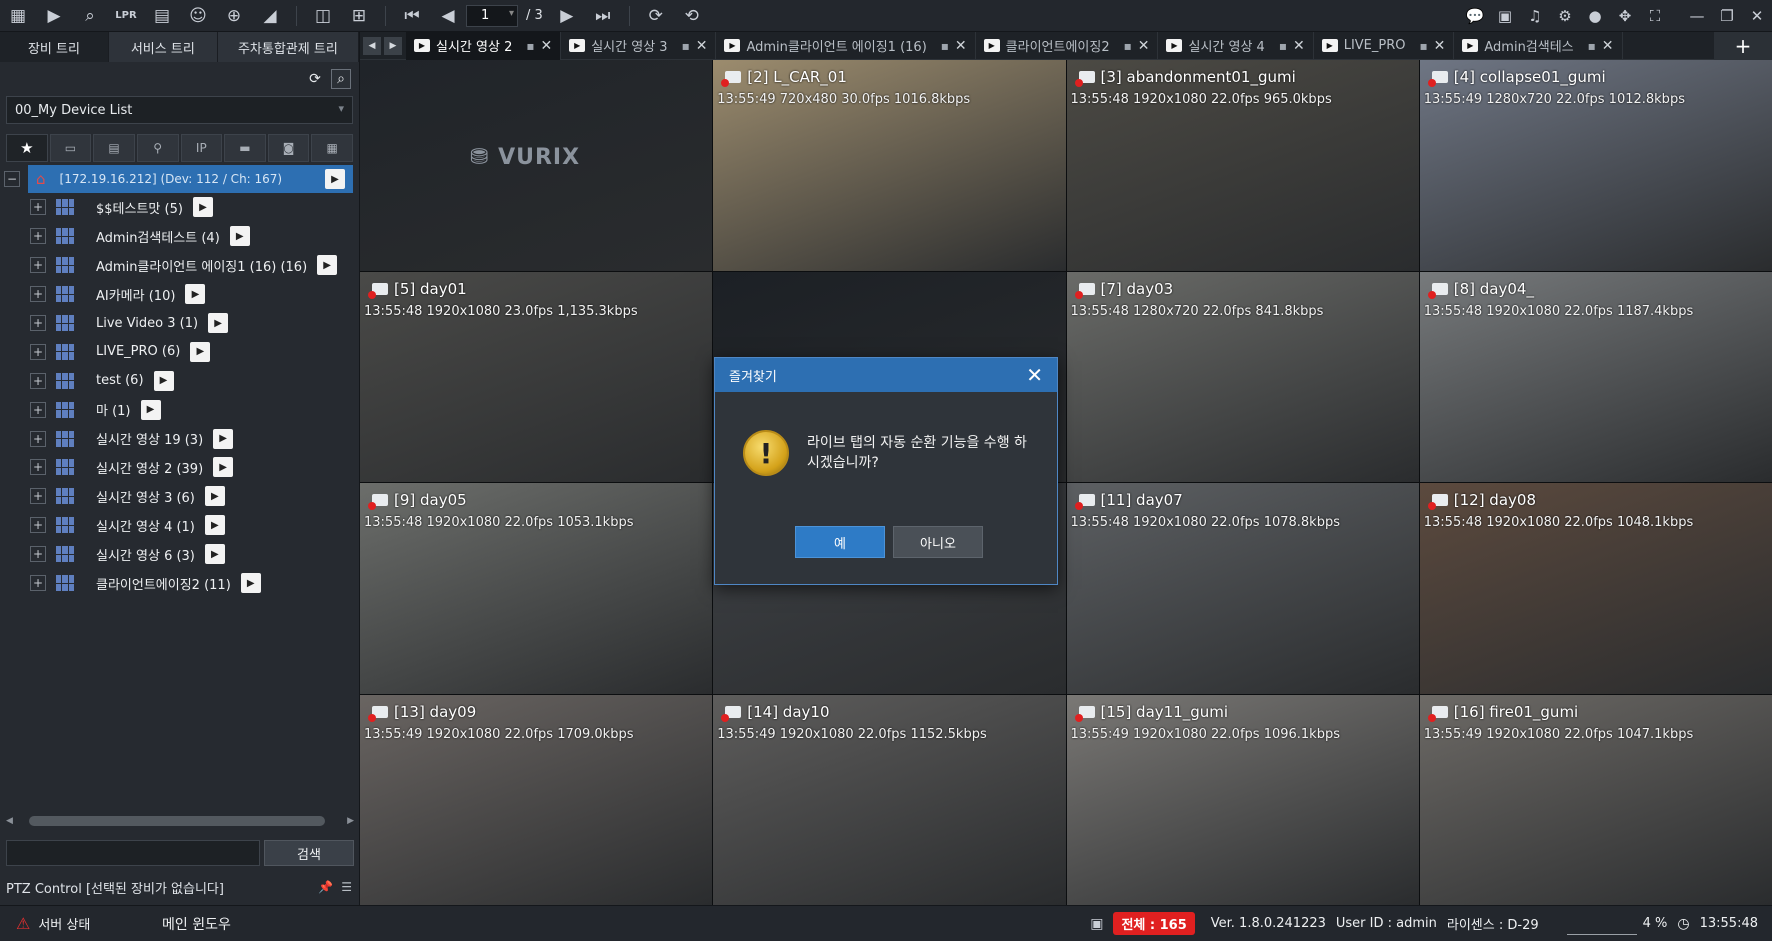  I want to click on filter-device: ◙, so click(288, 148).